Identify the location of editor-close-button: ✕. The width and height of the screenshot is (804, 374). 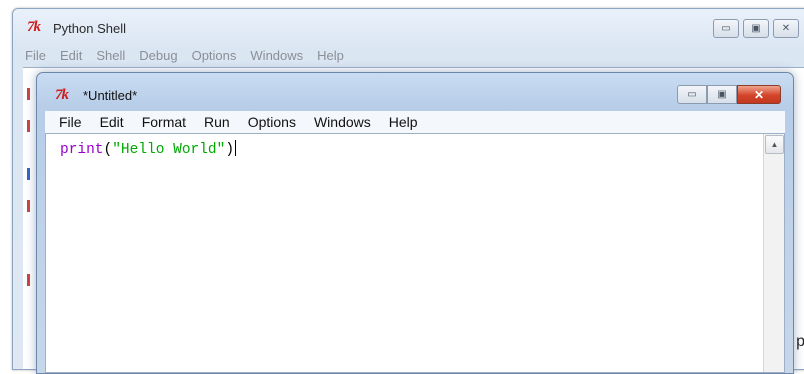
(759, 94).